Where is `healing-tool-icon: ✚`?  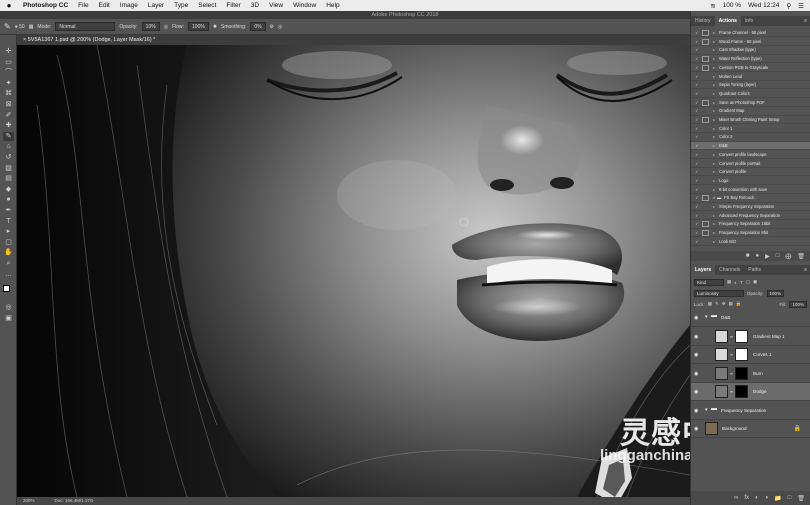 healing-tool-icon: ✚ is located at coordinates (8, 125).